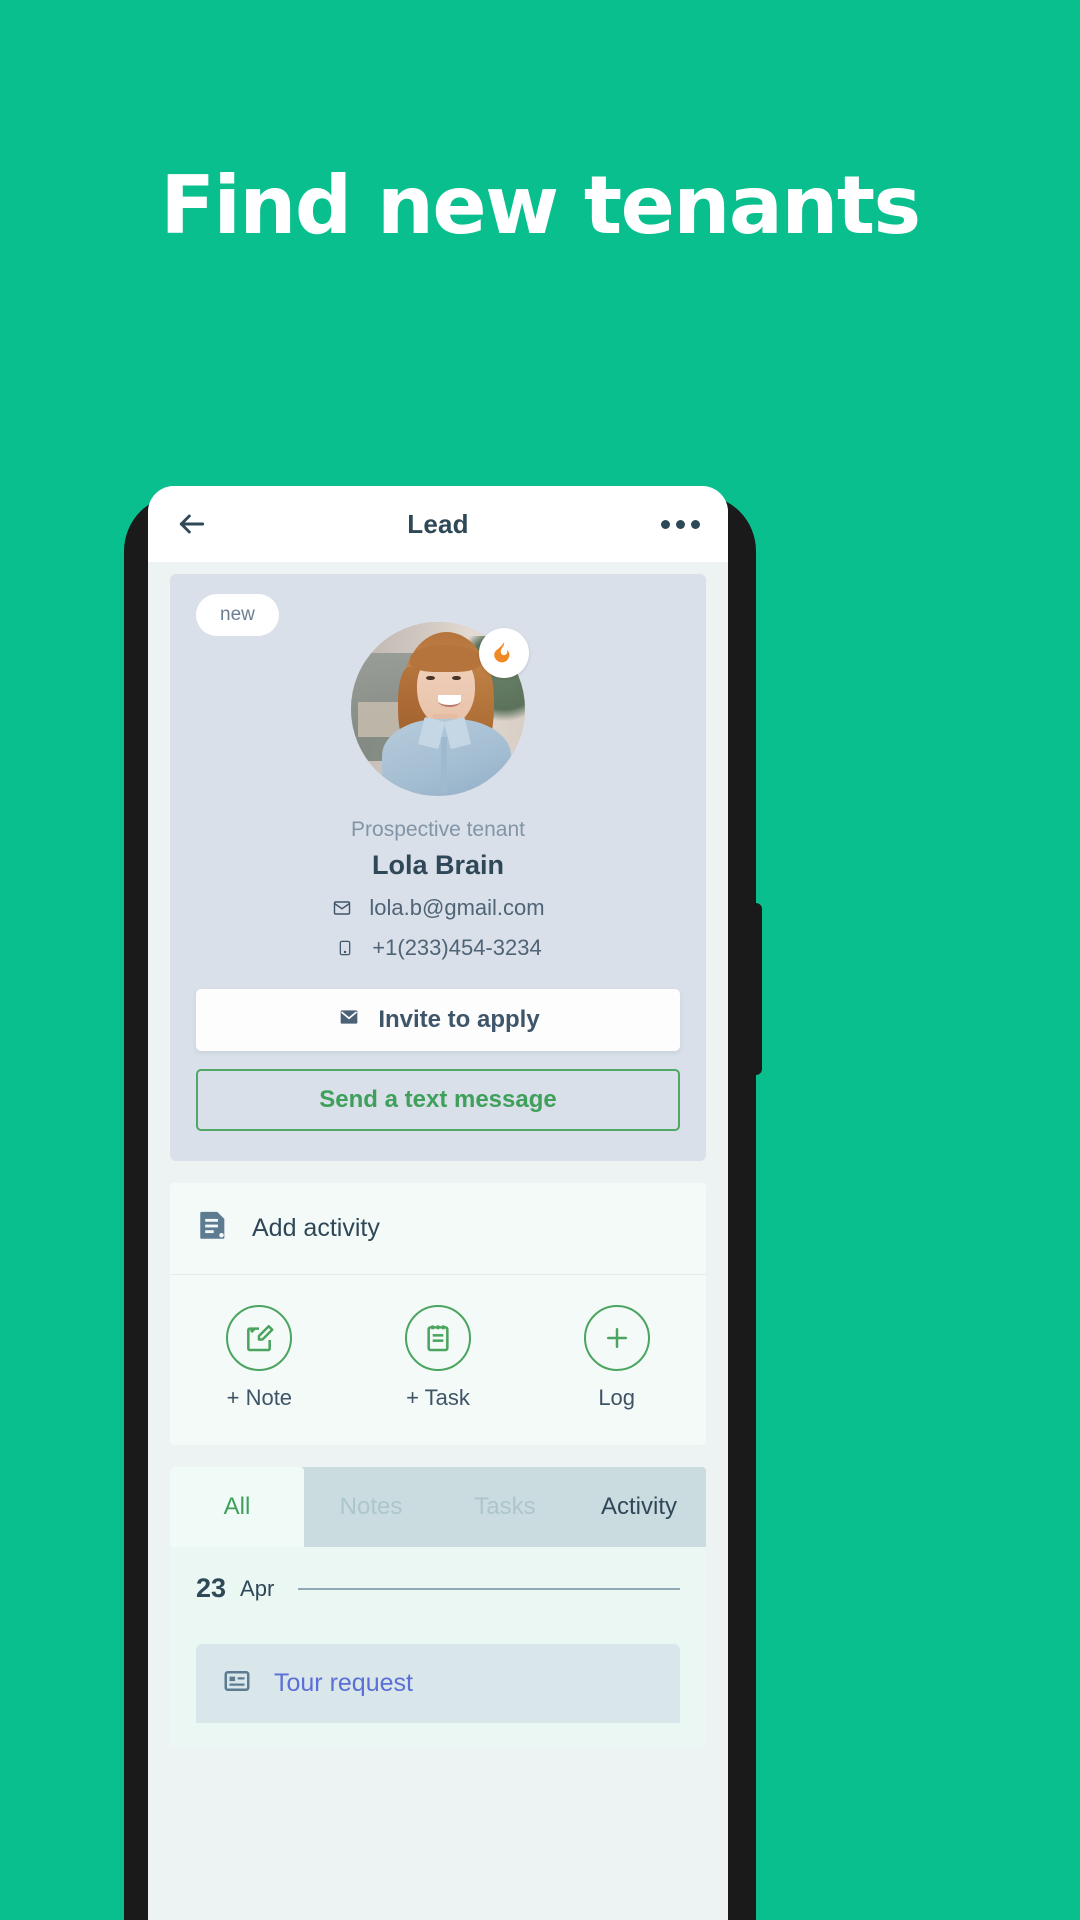  Describe the element at coordinates (343, 1683) in the screenshot. I see `timeline-entry-title: Tour request` at that location.